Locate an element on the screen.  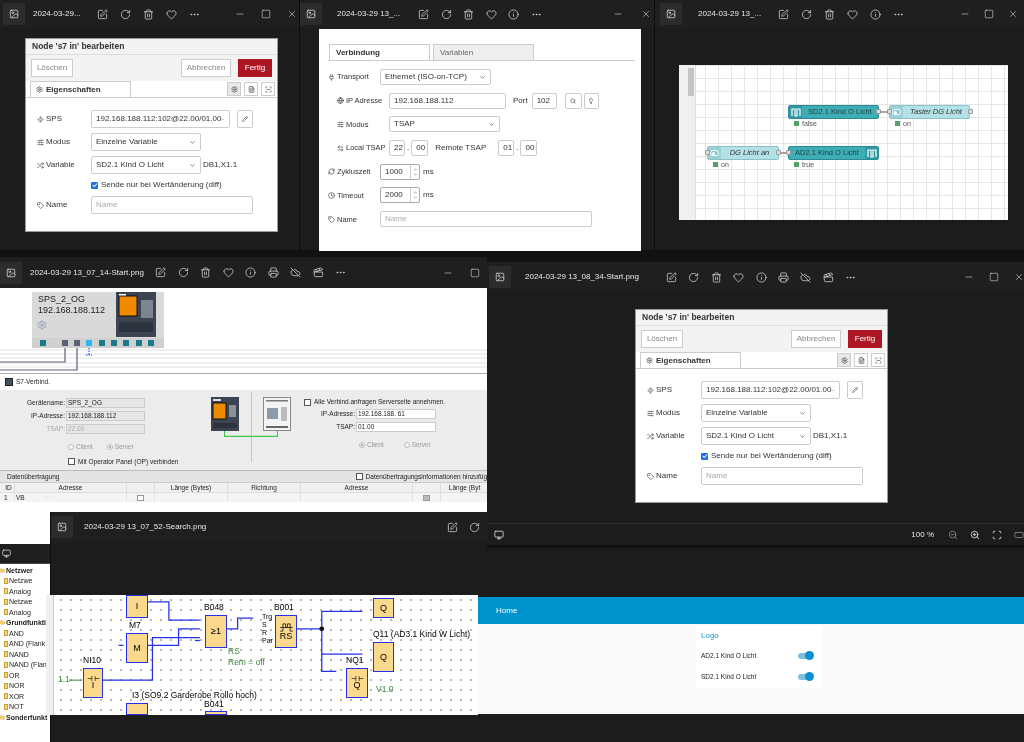
timeout-field: 2000 is located at coordinates (400, 195).